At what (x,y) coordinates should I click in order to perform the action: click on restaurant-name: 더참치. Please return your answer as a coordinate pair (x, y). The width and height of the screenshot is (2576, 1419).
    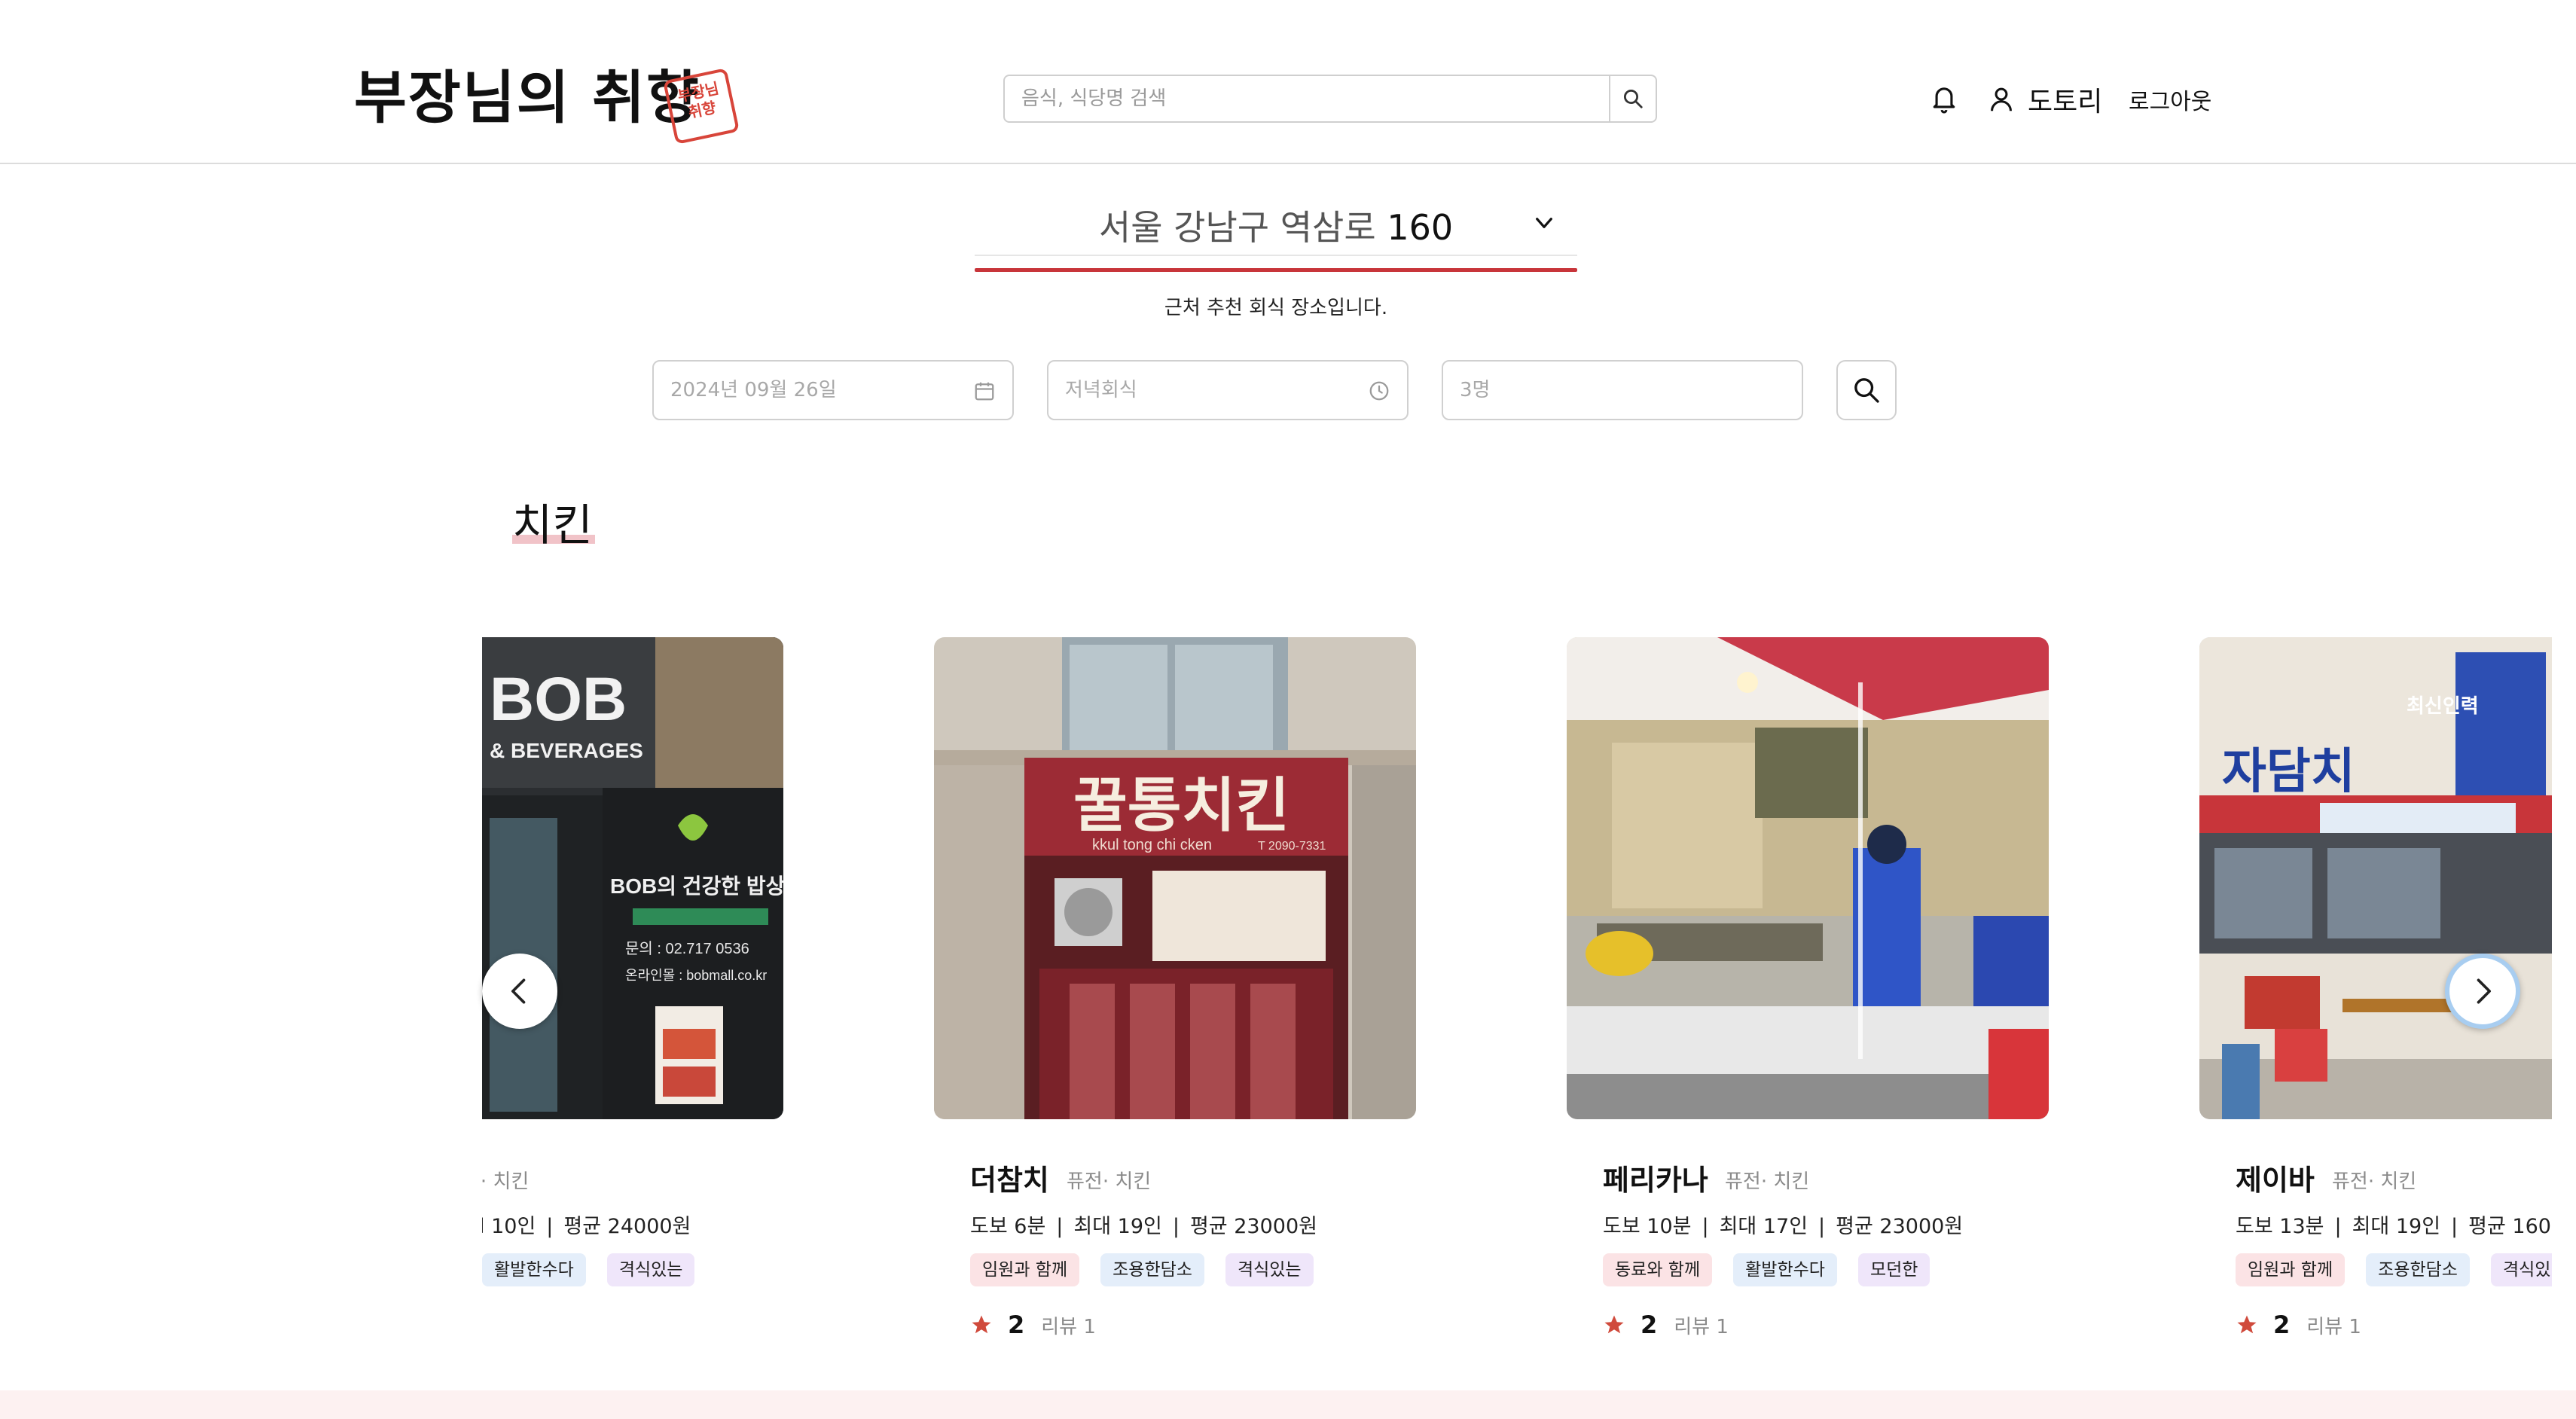
    Looking at the image, I should click on (1010, 1177).